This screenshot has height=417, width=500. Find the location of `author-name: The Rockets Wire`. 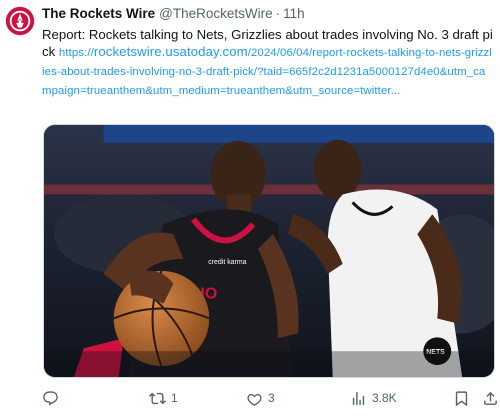

author-name: The Rockets Wire is located at coordinates (98, 14).